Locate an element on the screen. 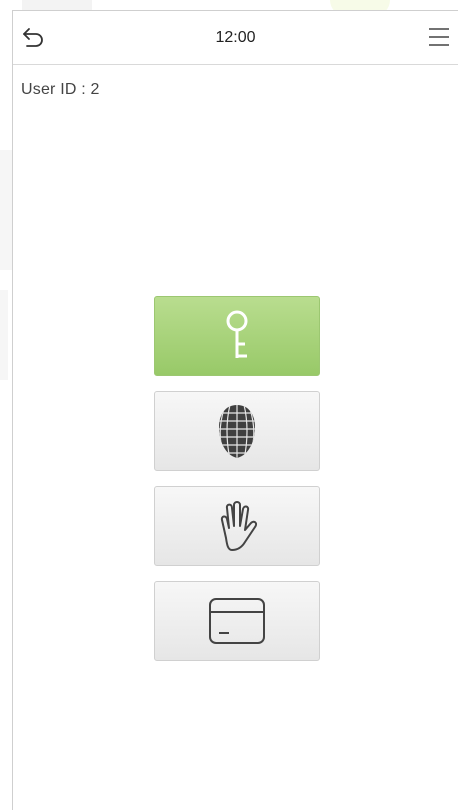  palm-icon is located at coordinates (239, 526).